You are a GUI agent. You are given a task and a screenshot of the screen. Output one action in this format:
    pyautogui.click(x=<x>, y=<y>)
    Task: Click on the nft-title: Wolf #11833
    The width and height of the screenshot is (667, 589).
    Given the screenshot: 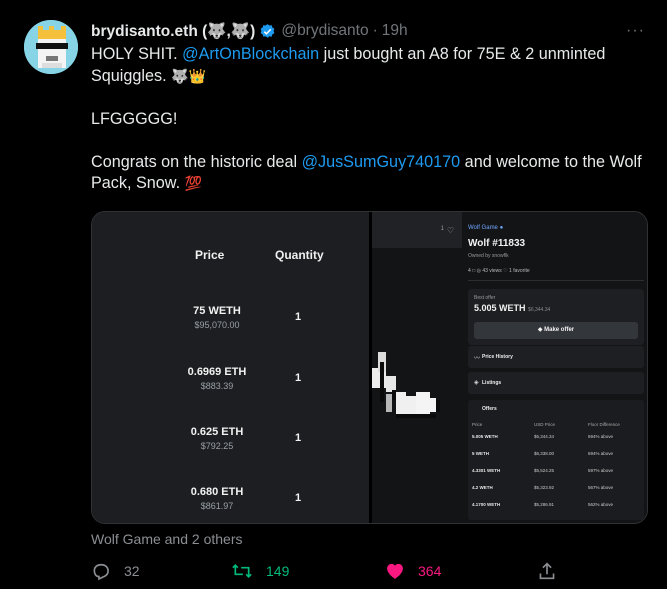 What is the action you would take?
    pyautogui.click(x=497, y=243)
    